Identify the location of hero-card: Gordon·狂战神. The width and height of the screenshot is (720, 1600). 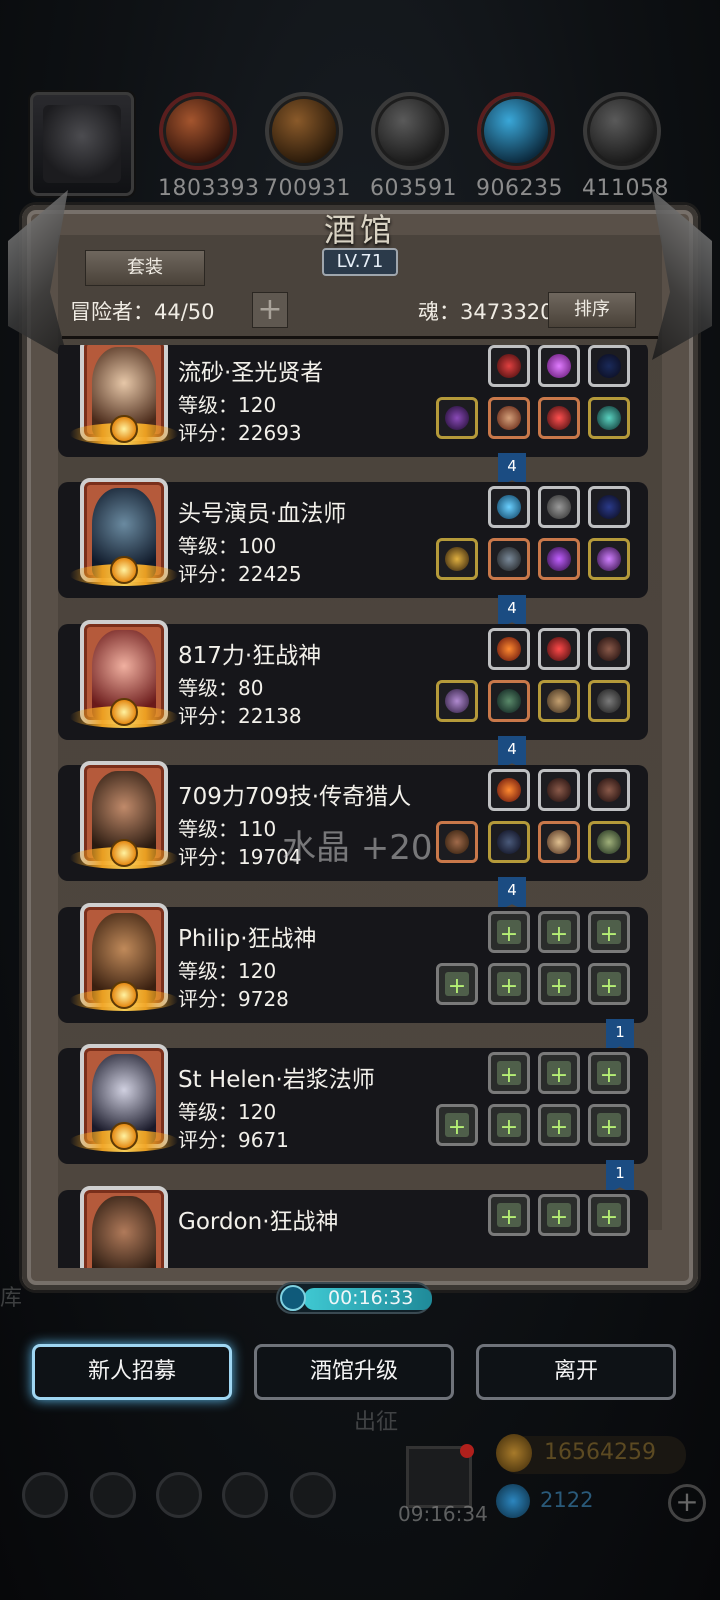
(353, 1227).